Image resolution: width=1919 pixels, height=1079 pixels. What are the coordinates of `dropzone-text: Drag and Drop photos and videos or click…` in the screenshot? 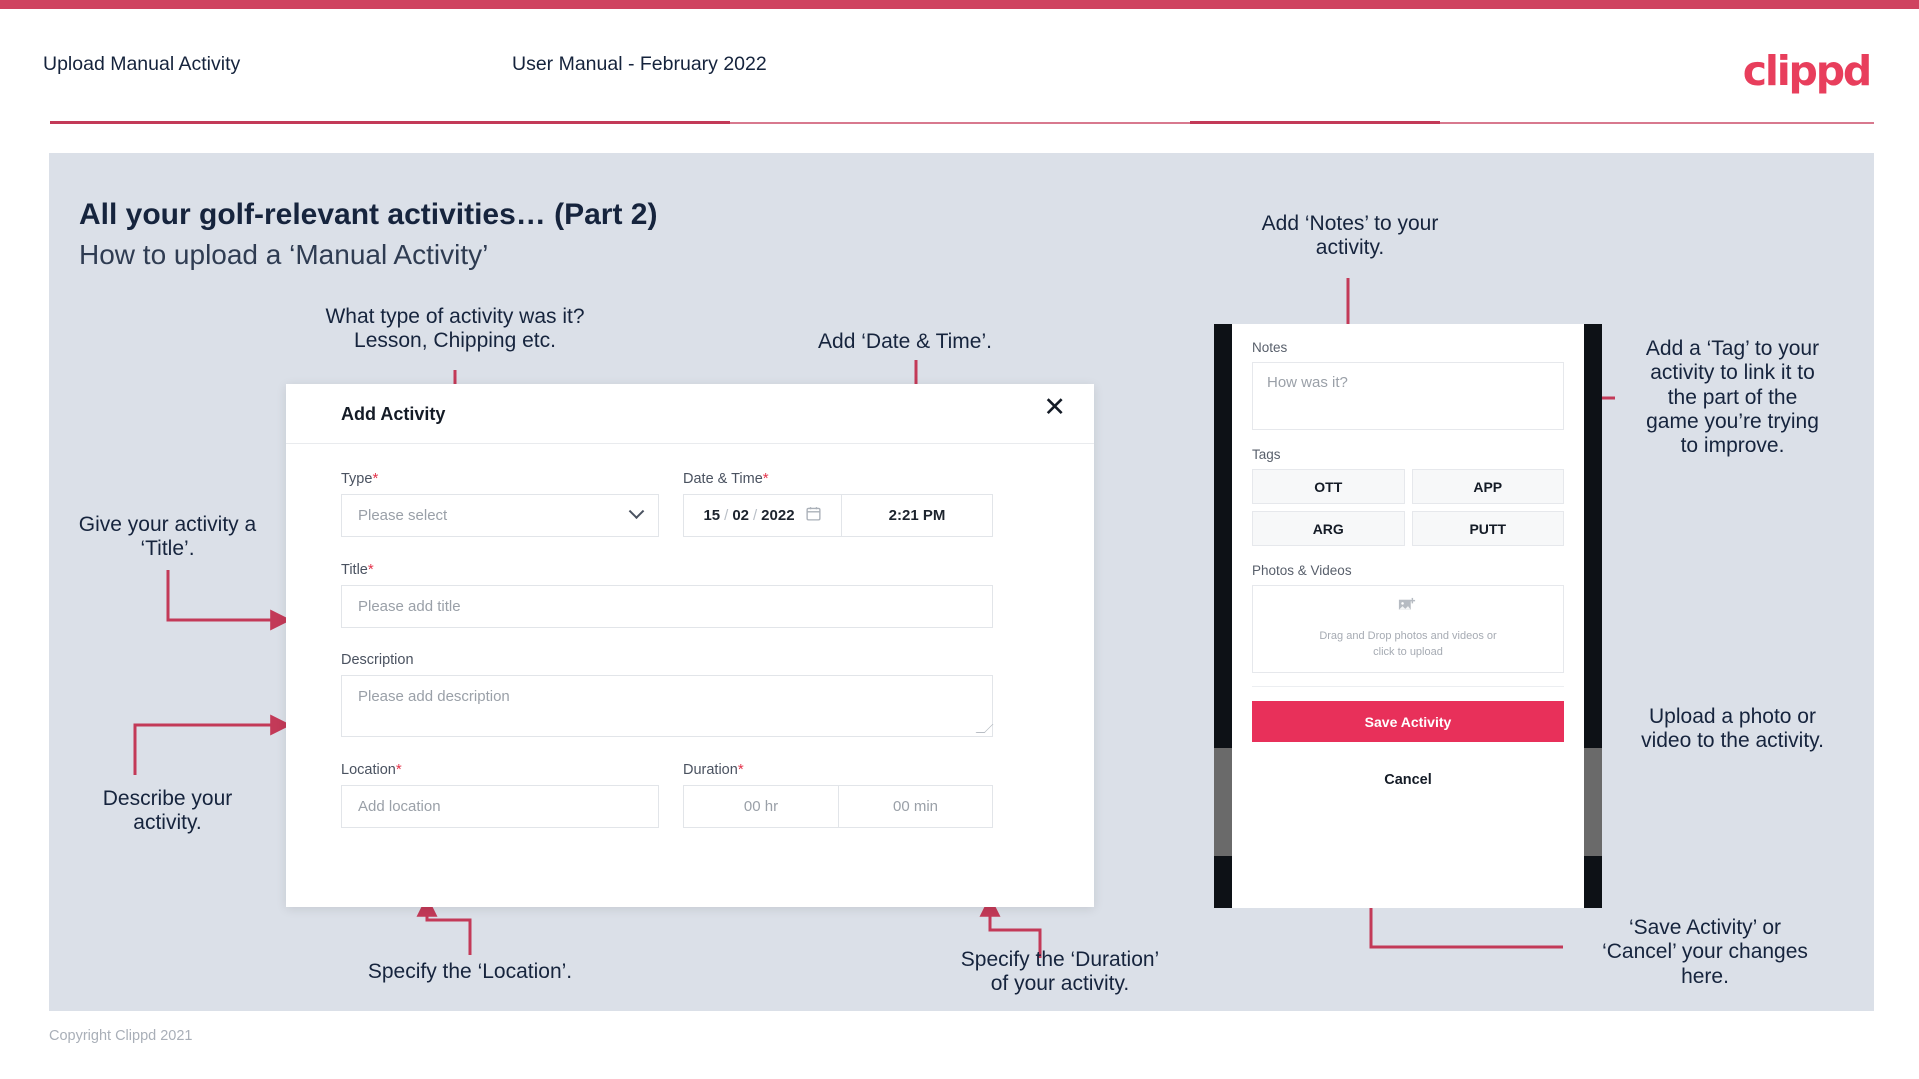 It's located at (1407, 645).